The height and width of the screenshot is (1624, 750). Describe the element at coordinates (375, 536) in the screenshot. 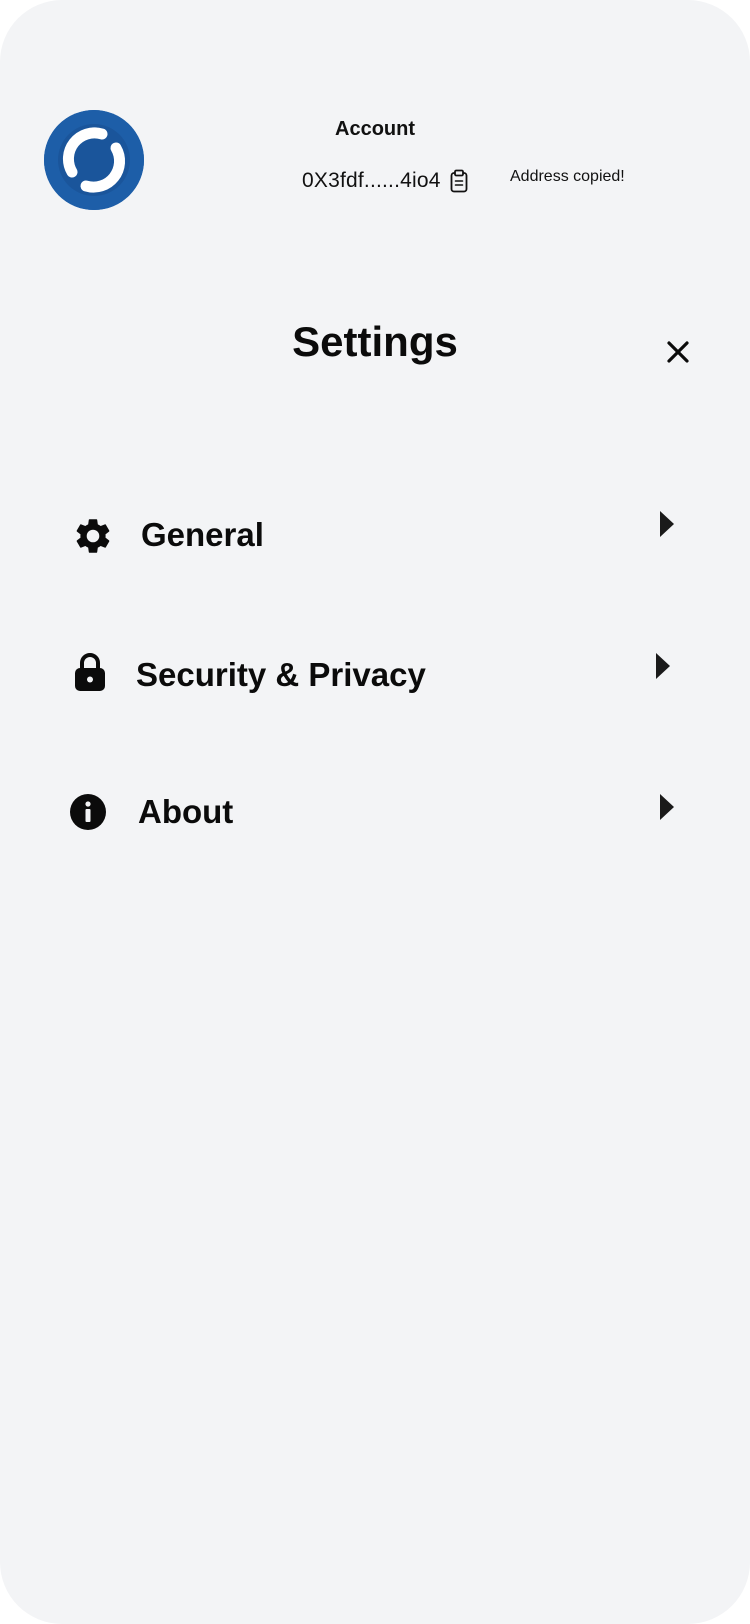

I see `menu-item-general: General` at that location.